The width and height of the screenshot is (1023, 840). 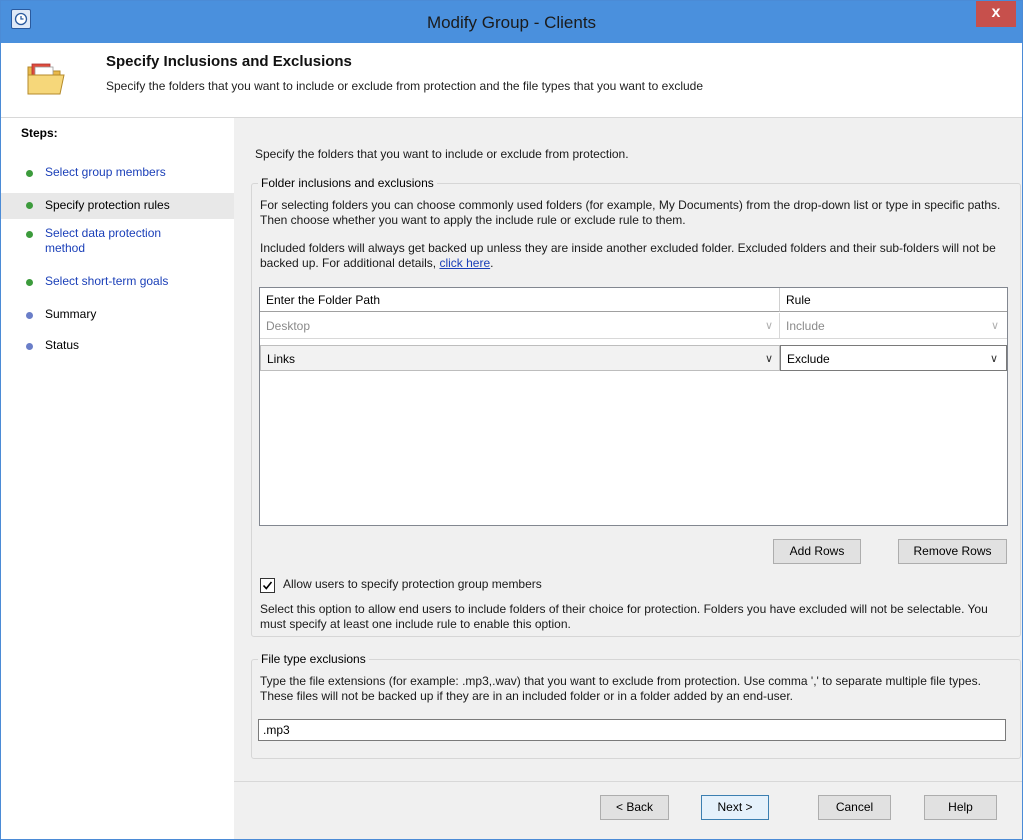 I want to click on header-title: Specify Inclusions and Exclusions, so click(x=229, y=61).